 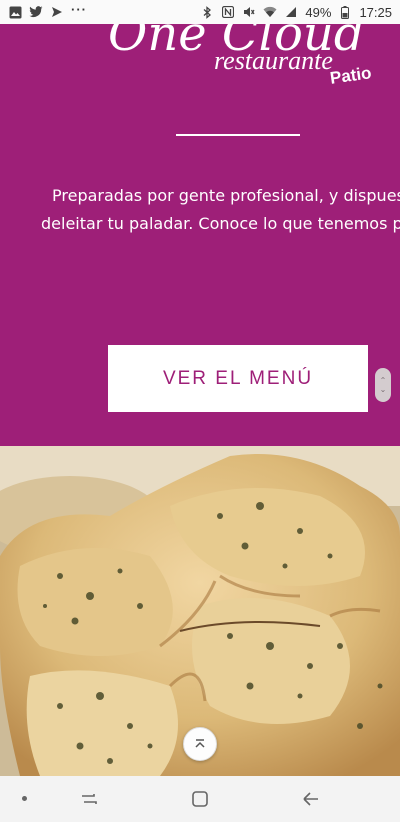 What do you see at coordinates (89, 799) in the screenshot?
I see `recent-apps-icon` at bounding box center [89, 799].